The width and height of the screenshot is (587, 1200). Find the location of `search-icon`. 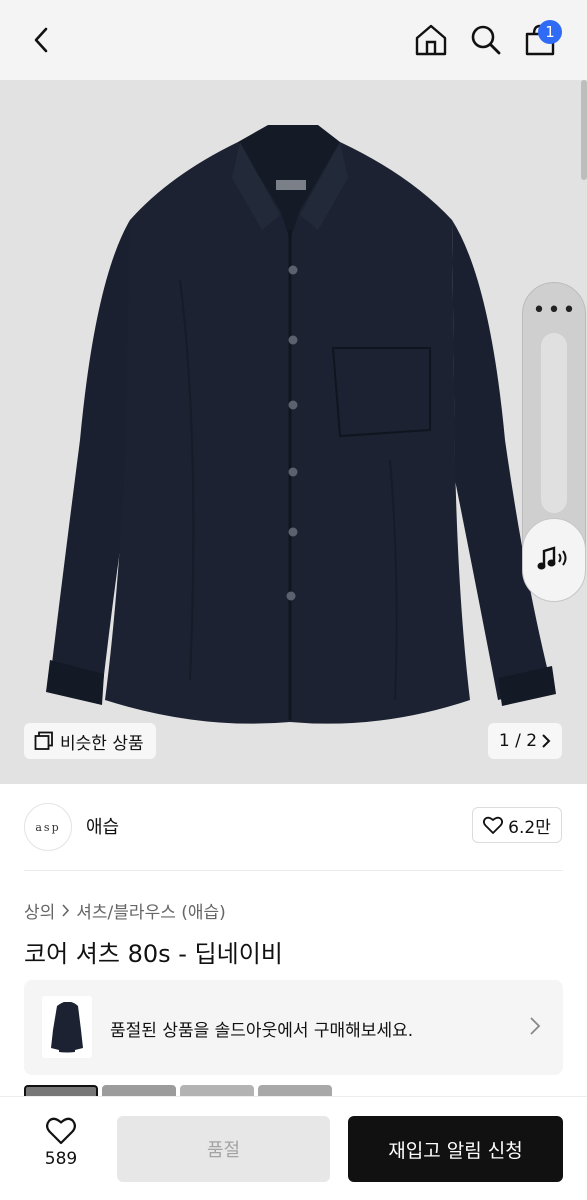

search-icon is located at coordinates (486, 40).